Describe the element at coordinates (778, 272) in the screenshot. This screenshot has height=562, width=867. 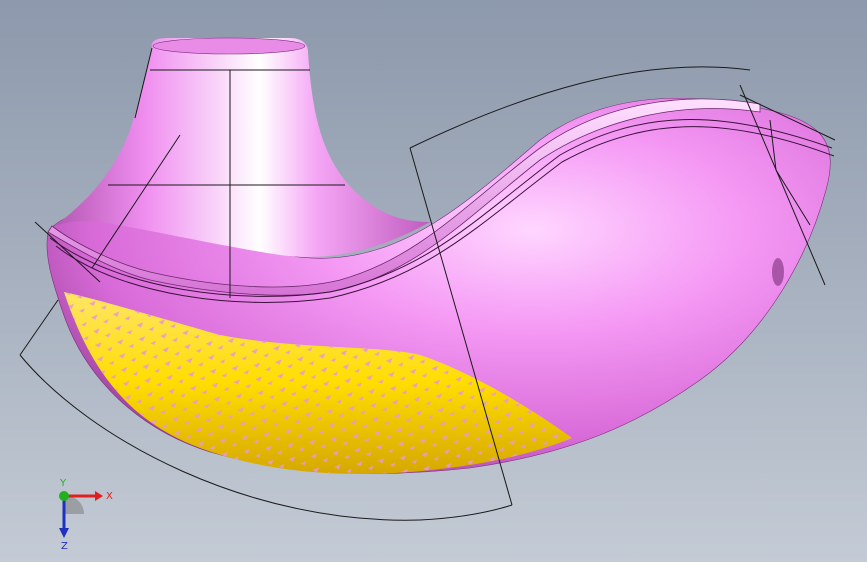
I see `rear-dimple` at that location.